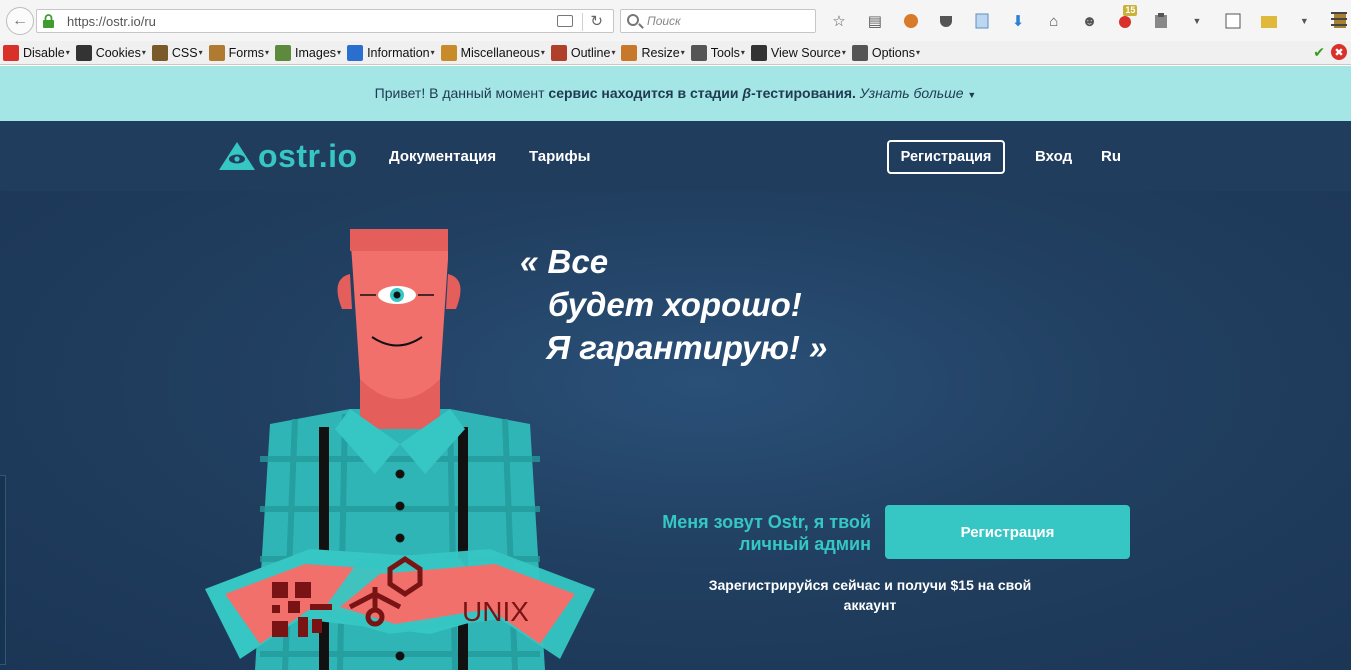 This screenshot has width=1351, height=670. I want to click on webdev-menu-label: Resize, so click(660, 52).